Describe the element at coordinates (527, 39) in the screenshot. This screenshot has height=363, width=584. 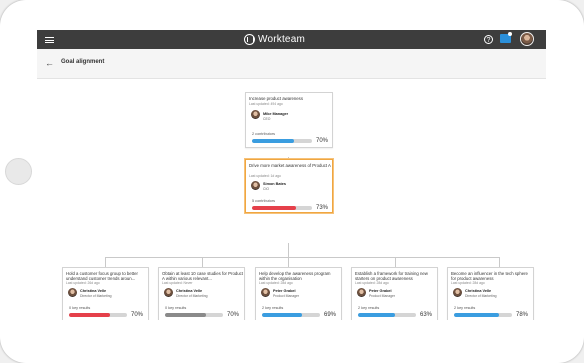
I see `user-avatar` at that location.